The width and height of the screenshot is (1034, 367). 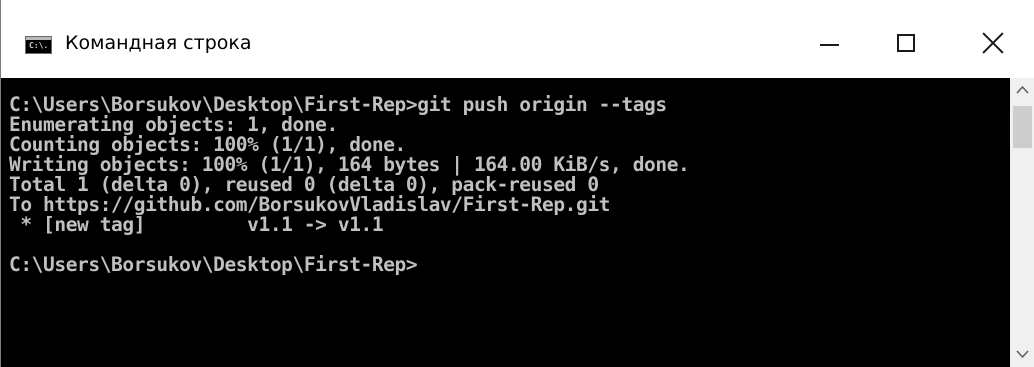 I want to click on minimize-icon, so click(x=829, y=45).